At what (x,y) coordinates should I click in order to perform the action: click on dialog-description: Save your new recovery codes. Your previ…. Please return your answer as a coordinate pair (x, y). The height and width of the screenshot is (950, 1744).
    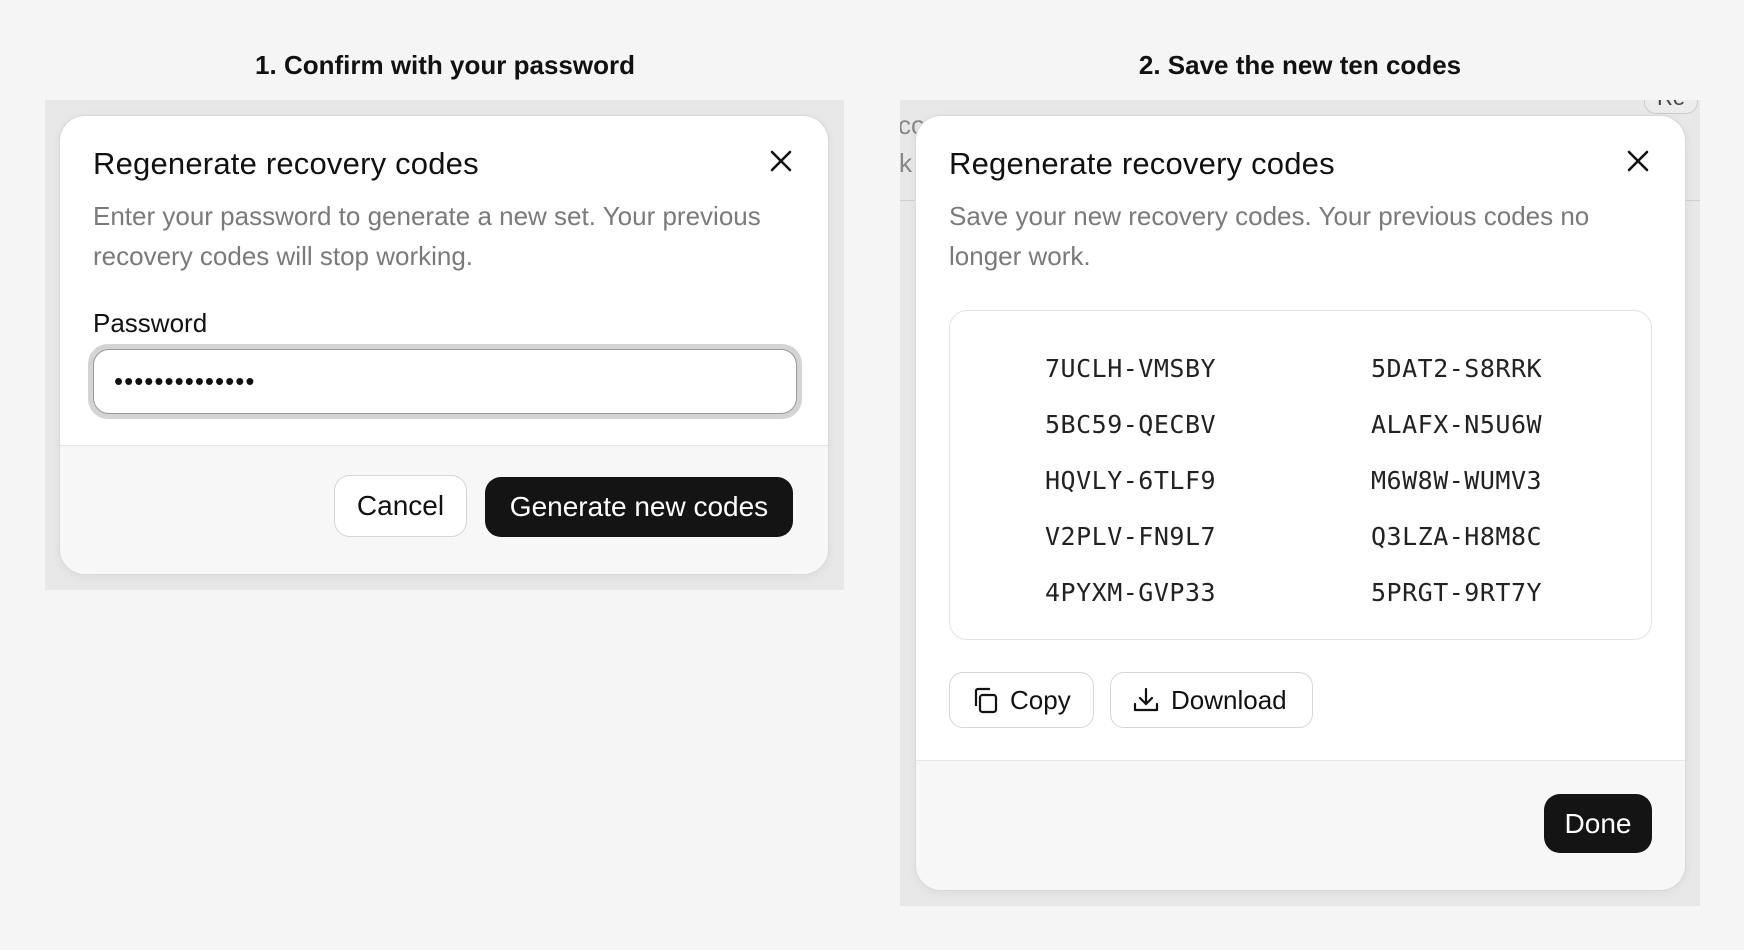
    Looking at the image, I should click on (1269, 236).